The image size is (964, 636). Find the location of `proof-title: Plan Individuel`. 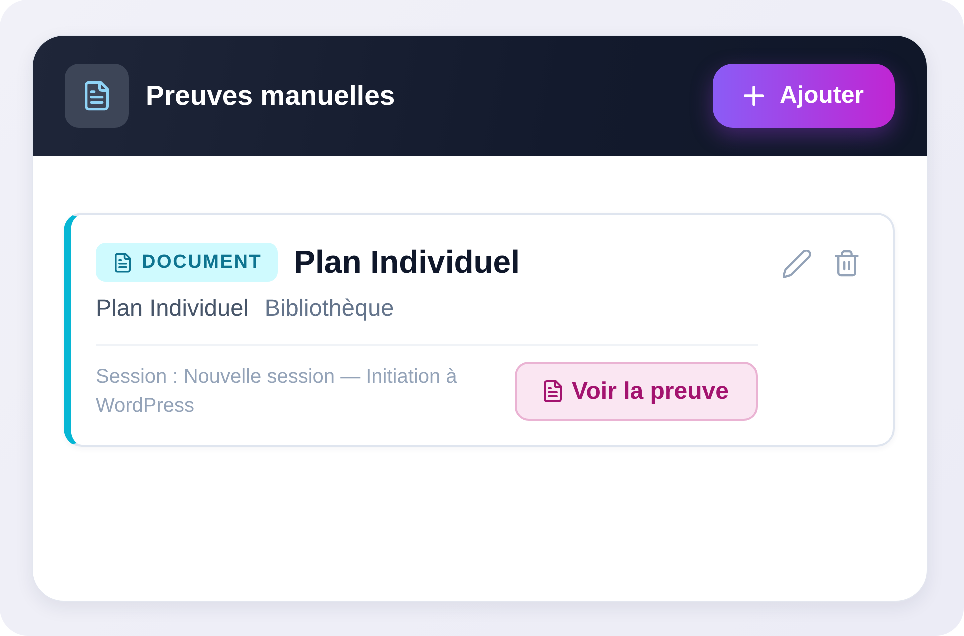

proof-title: Plan Individuel is located at coordinates (407, 262).